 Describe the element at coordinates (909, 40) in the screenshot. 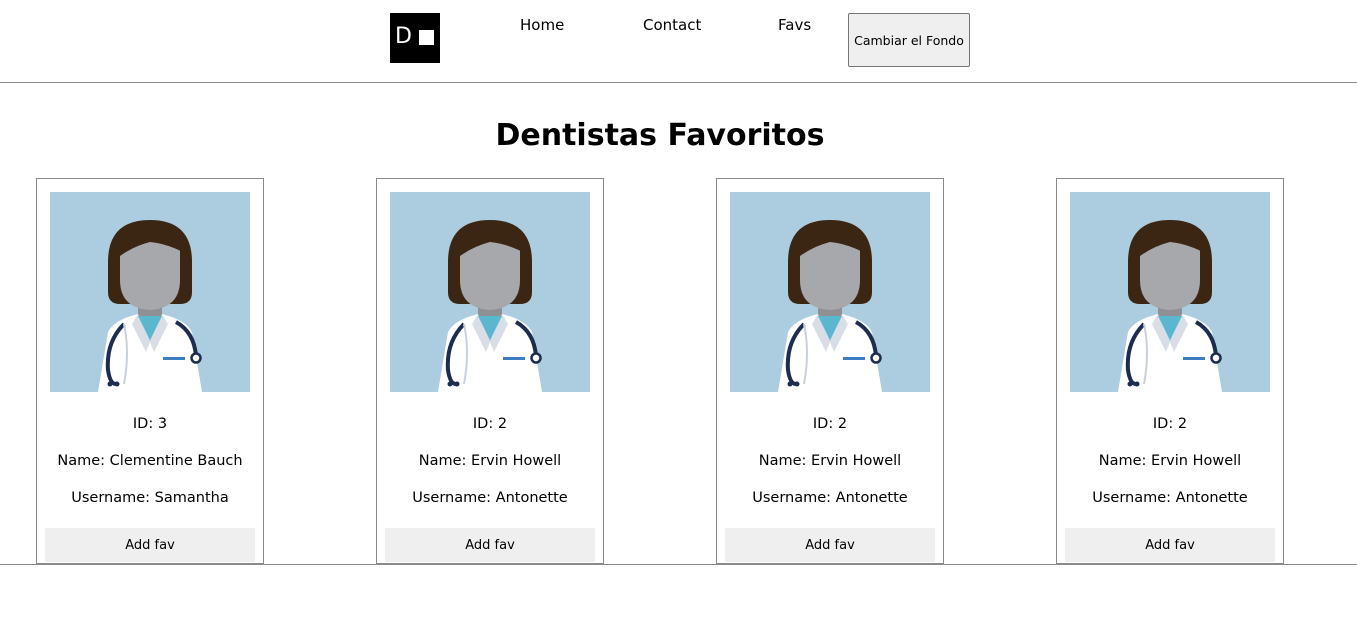

I see `change-background-button: Cambiar el Fondo` at that location.